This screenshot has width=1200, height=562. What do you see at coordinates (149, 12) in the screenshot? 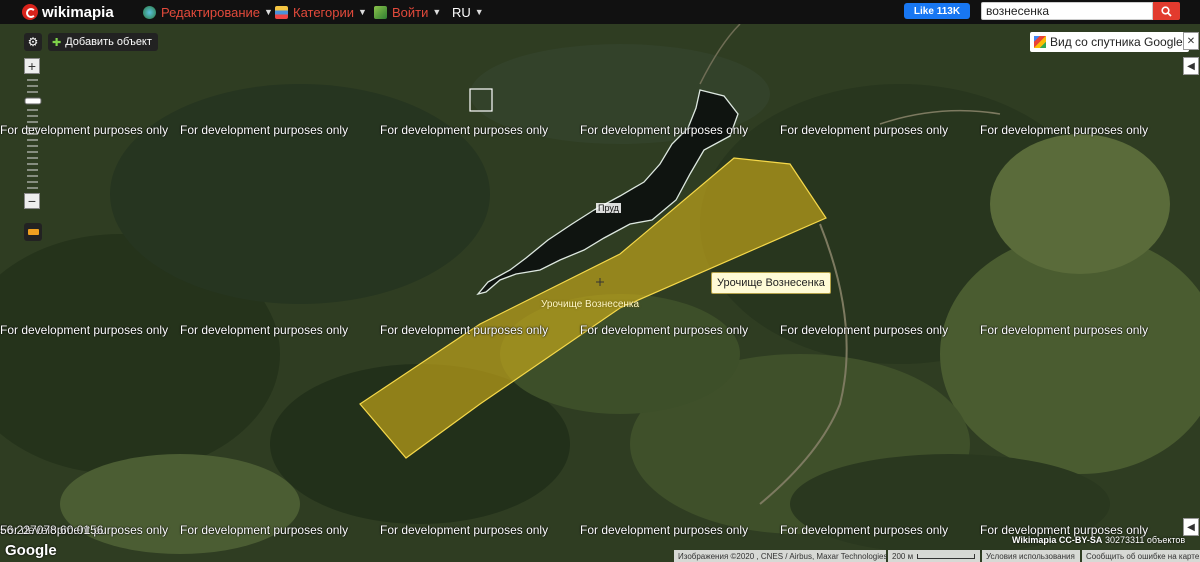
I see `globe-icon` at bounding box center [149, 12].